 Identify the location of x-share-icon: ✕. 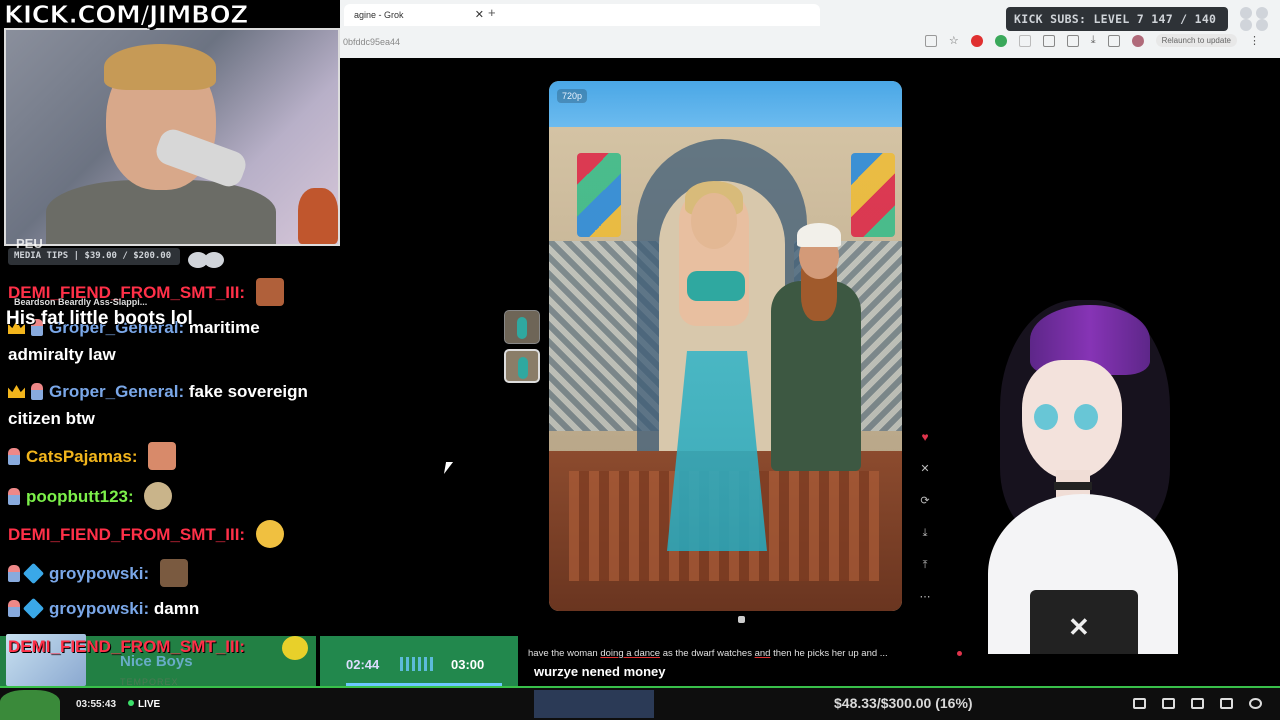
(925, 469).